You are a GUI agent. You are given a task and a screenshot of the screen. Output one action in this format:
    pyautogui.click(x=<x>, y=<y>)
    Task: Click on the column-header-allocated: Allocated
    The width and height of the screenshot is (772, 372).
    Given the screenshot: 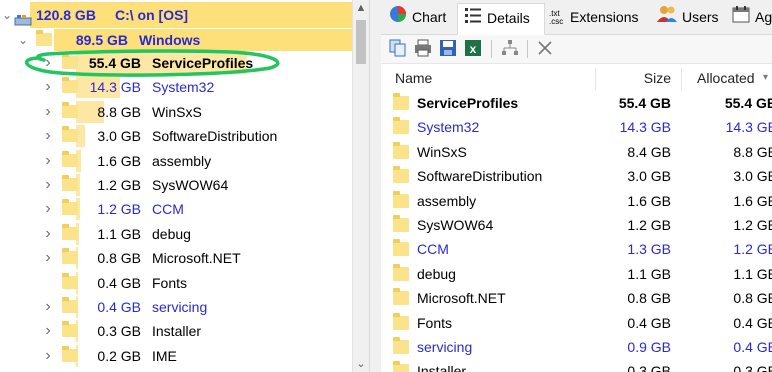 What is the action you would take?
    pyautogui.click(x=726, y=78)
    